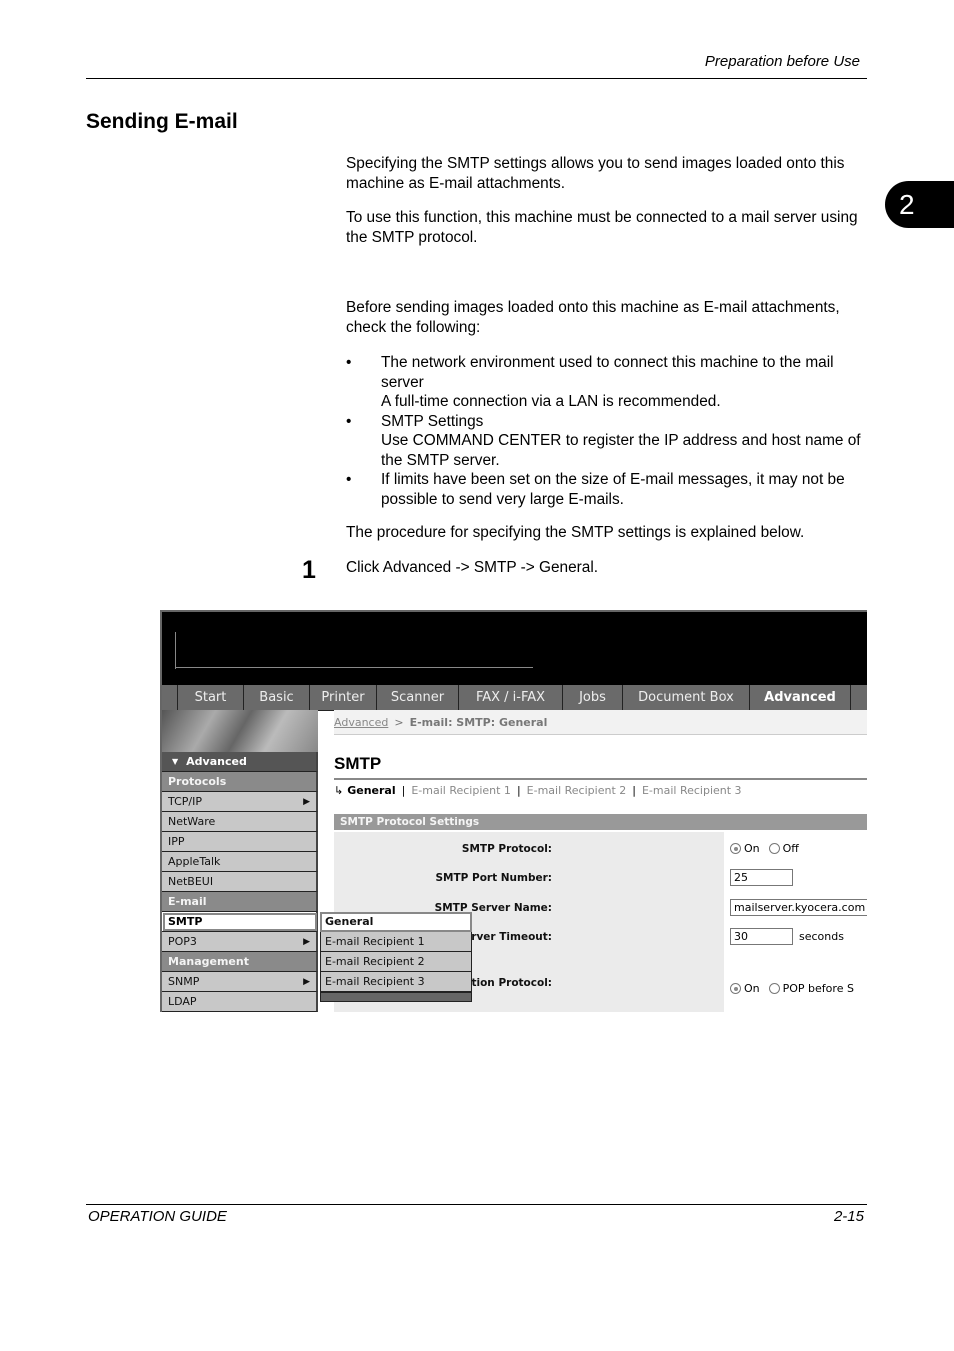 The height and width of the screenshot is (1351, 954). What do you see at coordinates (593, 697) in the screenshot?
I see `tab-jobs: Jobs` at bounding box center [593, 697].